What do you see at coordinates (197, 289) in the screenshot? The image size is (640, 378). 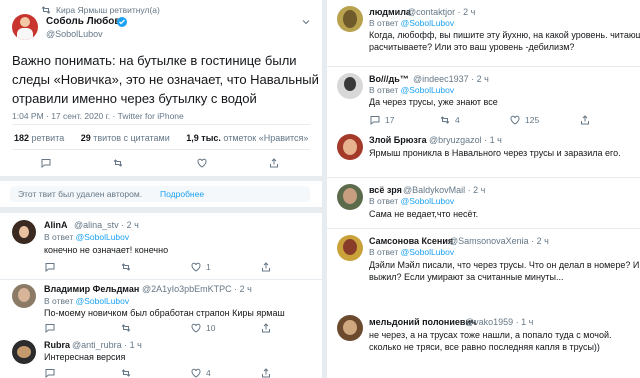 I see `reply-author-handle: @2A1yIo3pbEmKTPC · 2 ч` at bounding box center [197, 289].